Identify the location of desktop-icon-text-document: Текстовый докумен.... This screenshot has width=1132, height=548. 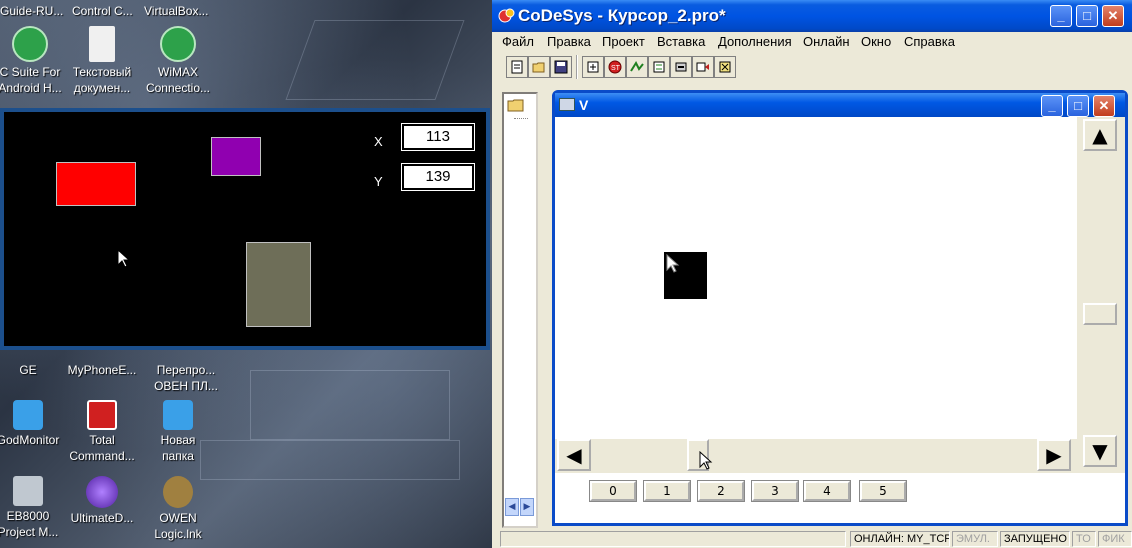
(102, 61).